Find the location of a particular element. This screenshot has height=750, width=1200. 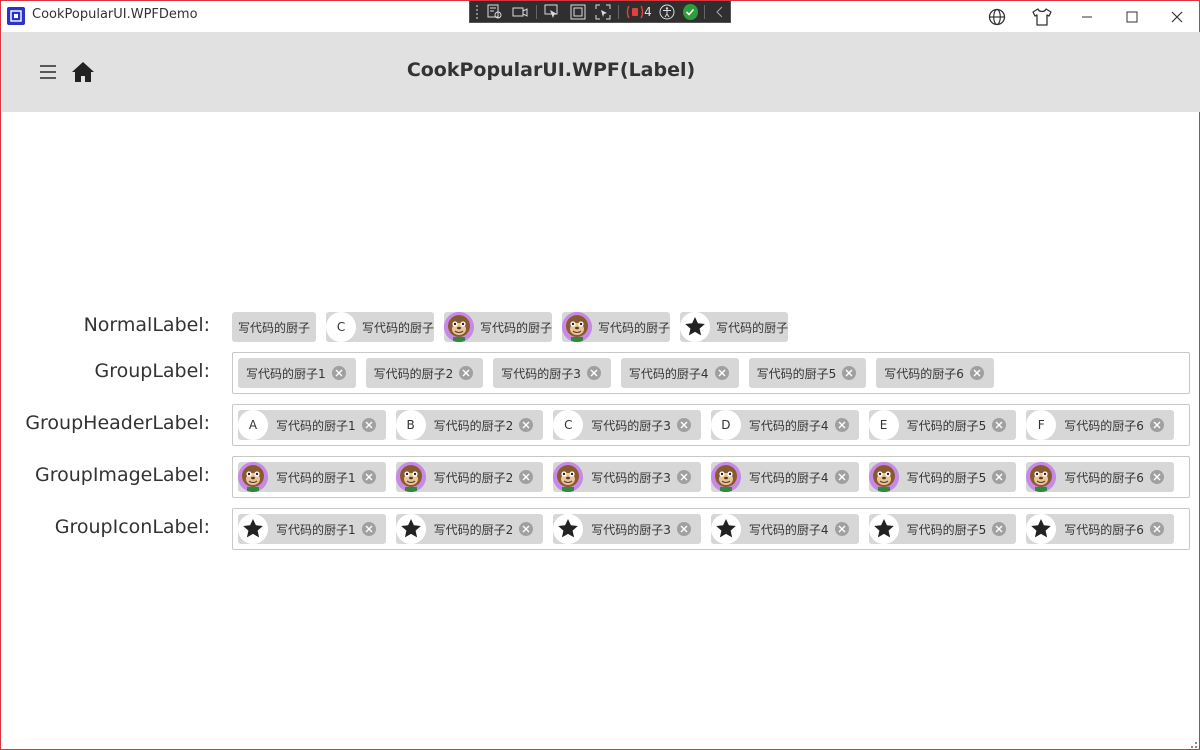

globe-icon is located at coordinates (996, 16).